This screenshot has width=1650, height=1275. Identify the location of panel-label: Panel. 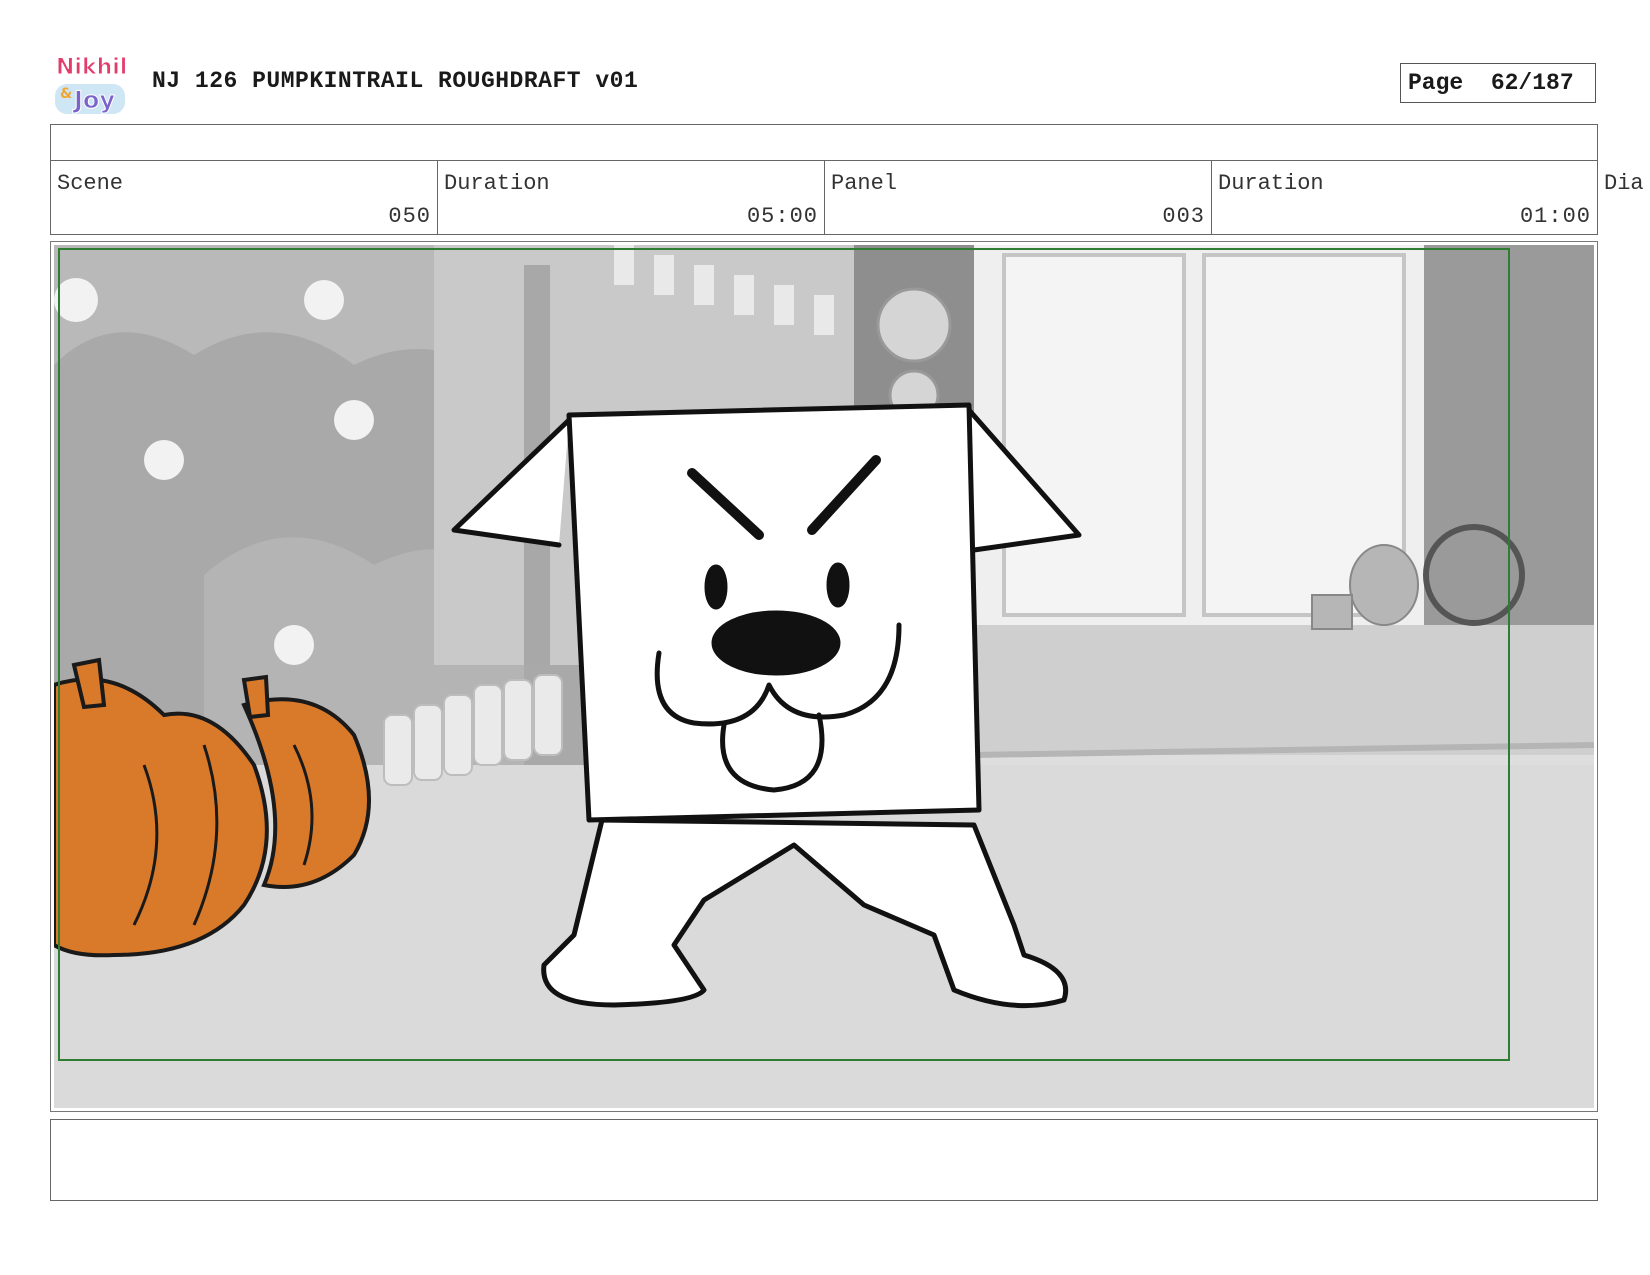
(864, 183).